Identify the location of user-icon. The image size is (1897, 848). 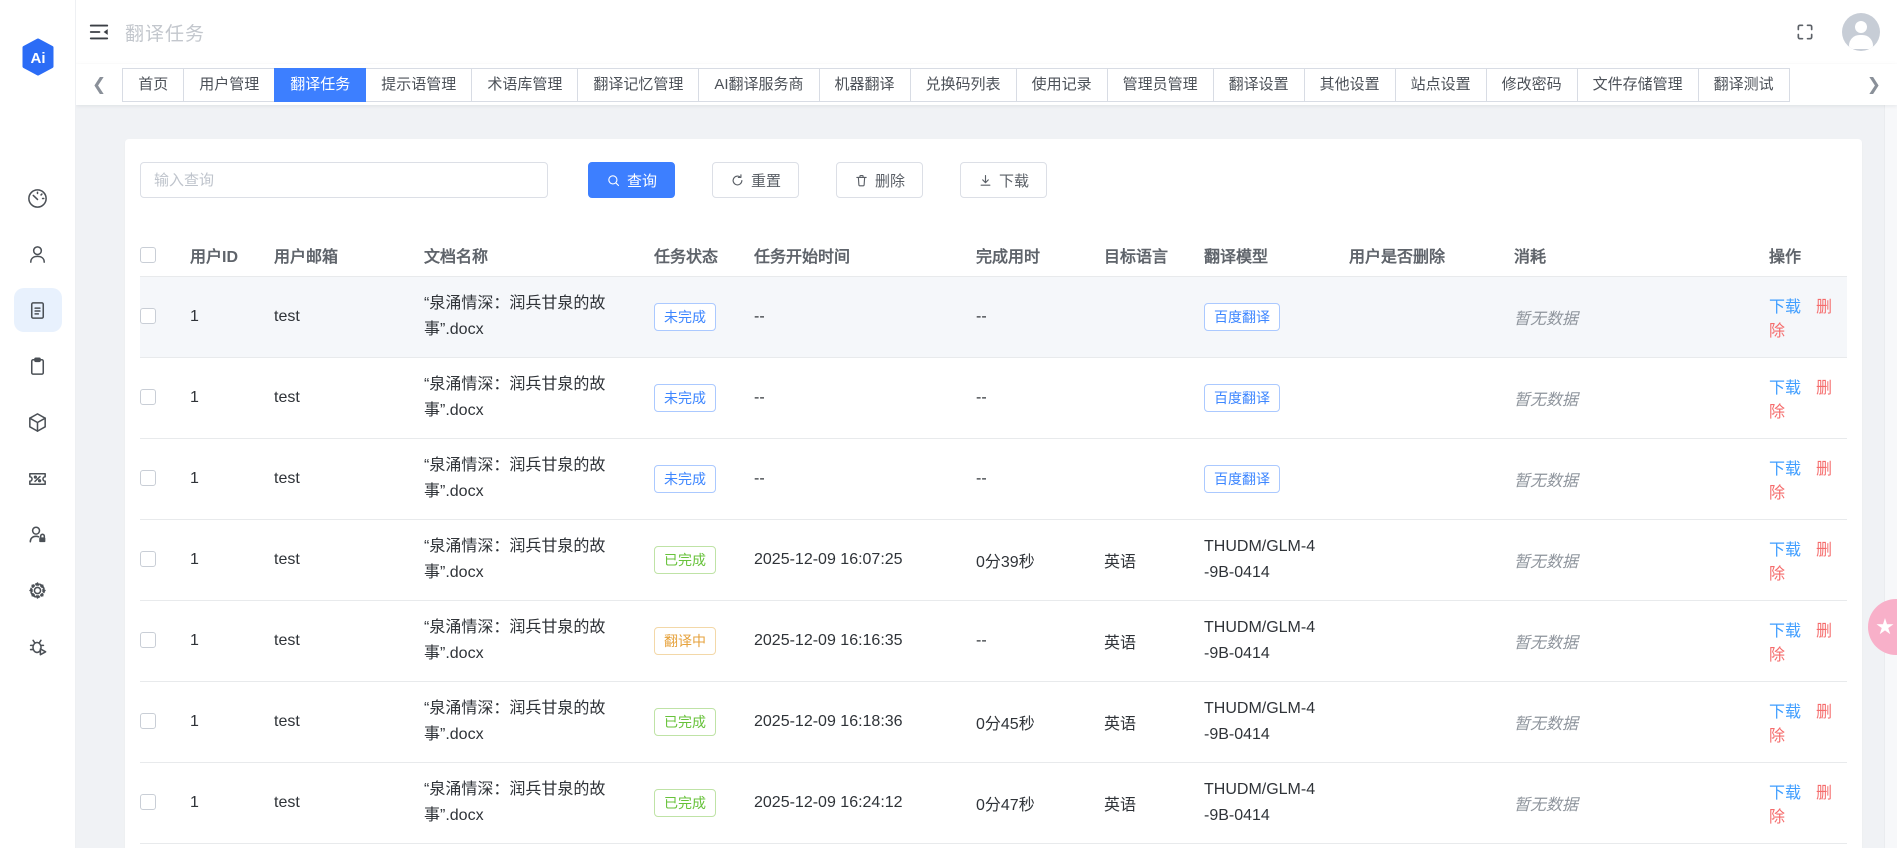
(37, 254).